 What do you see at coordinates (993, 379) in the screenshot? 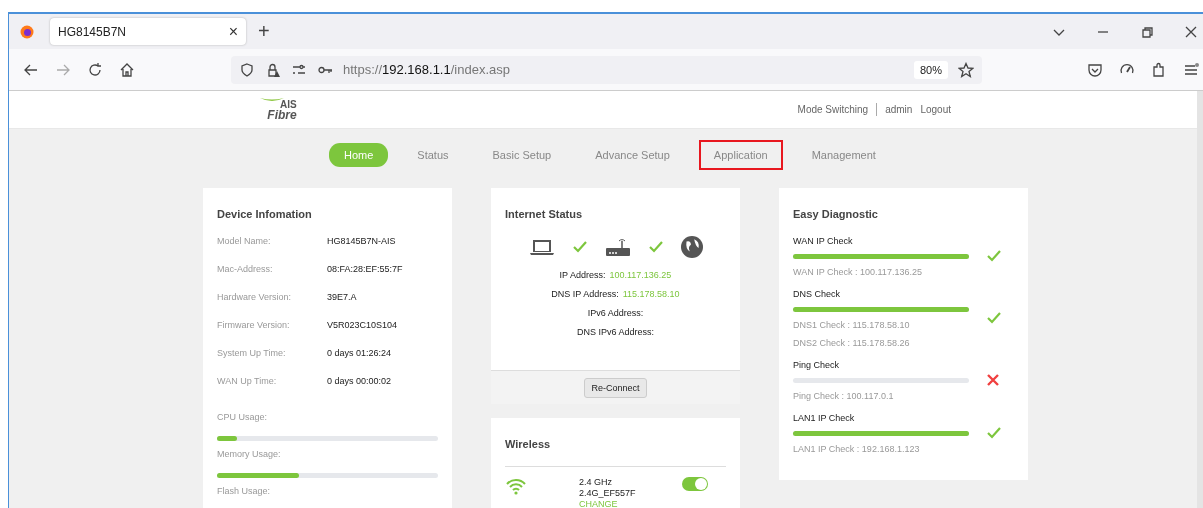
I see `cross-icon` at bounding box center [993, 379].